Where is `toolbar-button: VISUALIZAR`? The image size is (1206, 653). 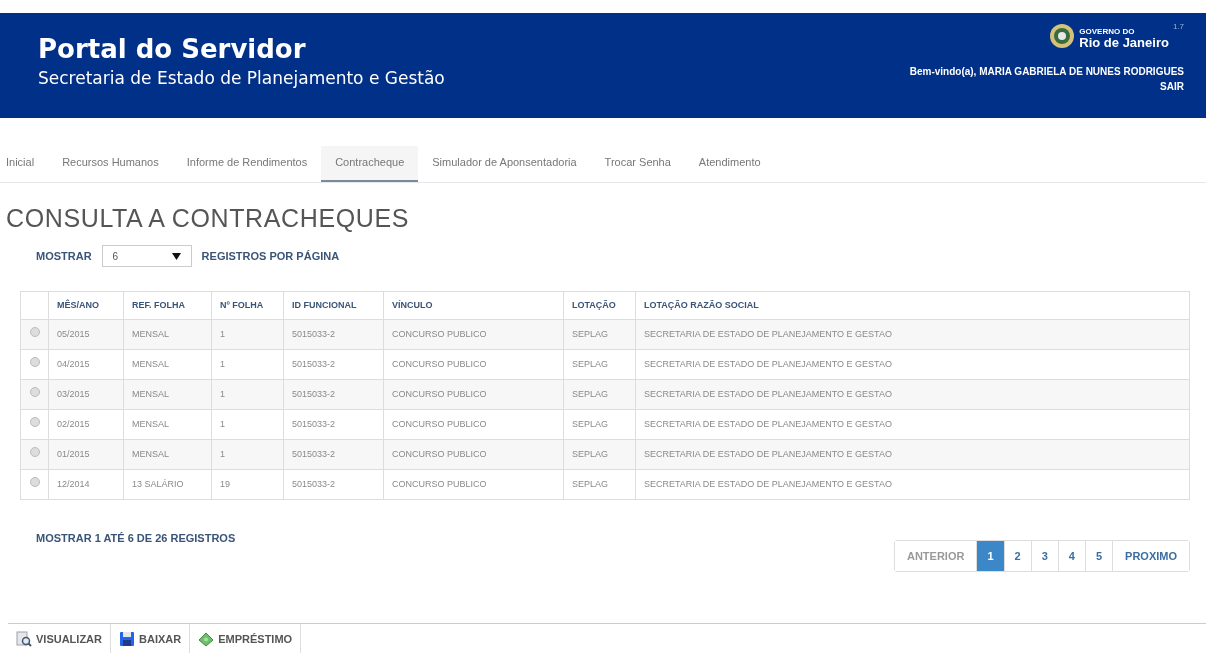
toolbar-button: VISUALIZAR is located at coordinates (59, 638).